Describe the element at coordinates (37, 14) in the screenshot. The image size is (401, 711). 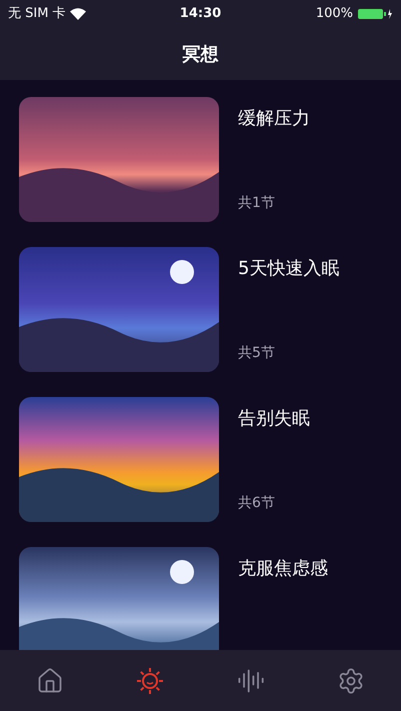
I see `carrier-label: 无 SIM 卡` at that location.